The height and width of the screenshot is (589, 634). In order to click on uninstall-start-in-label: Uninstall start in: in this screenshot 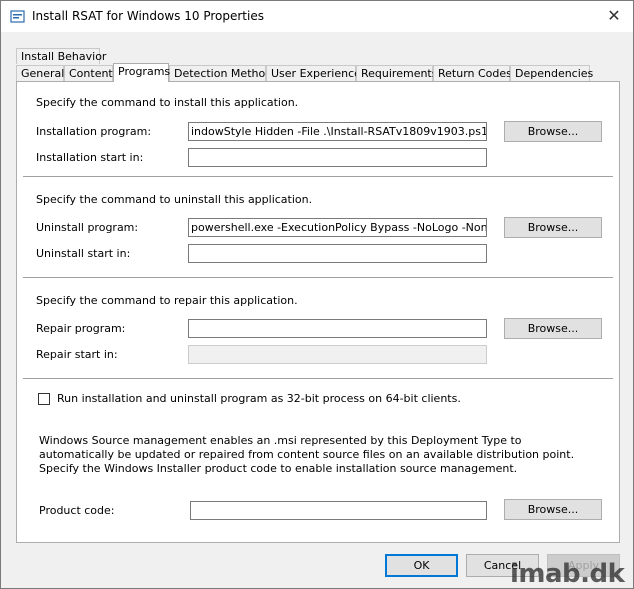, I will do `click(83, 253)`.